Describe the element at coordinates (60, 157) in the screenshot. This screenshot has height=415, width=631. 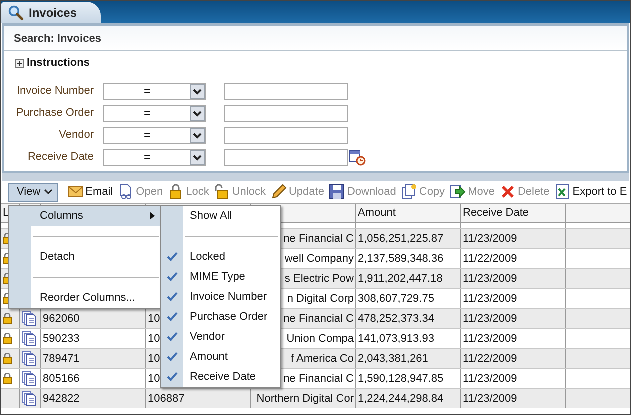
I see `field-label: Receive Date` at that location.